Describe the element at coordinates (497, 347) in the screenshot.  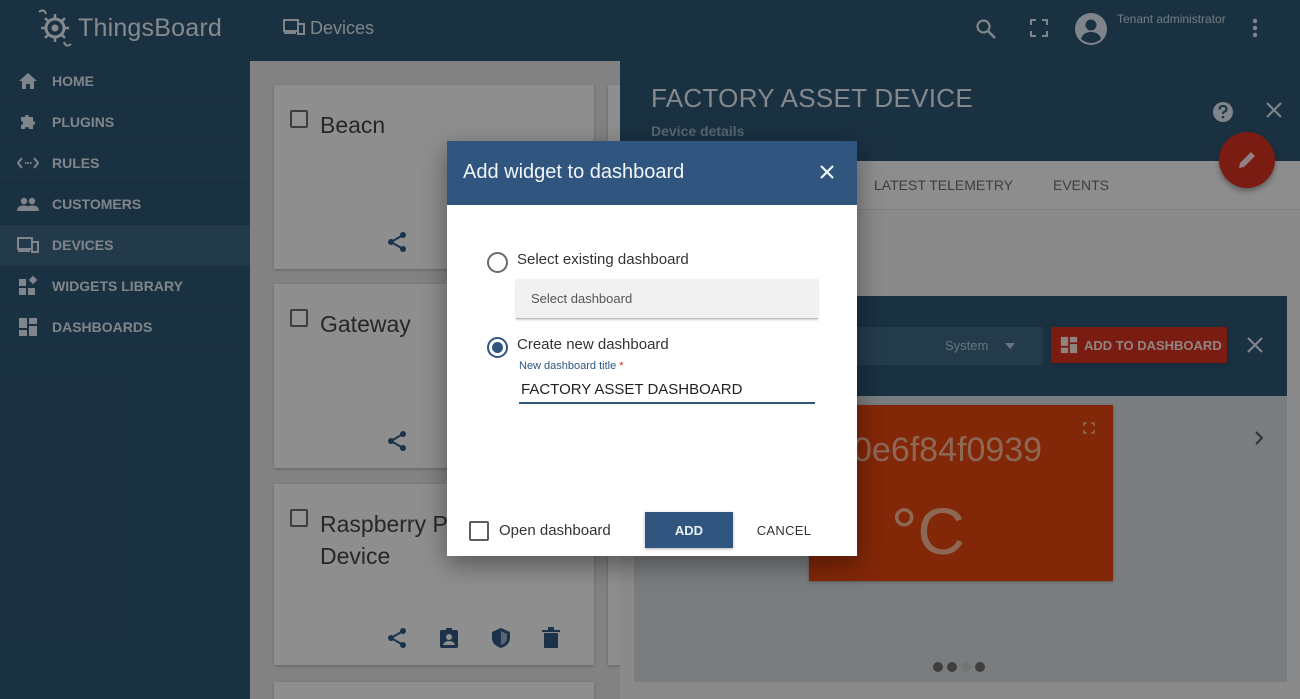
I see `radio-create-new` at that location.